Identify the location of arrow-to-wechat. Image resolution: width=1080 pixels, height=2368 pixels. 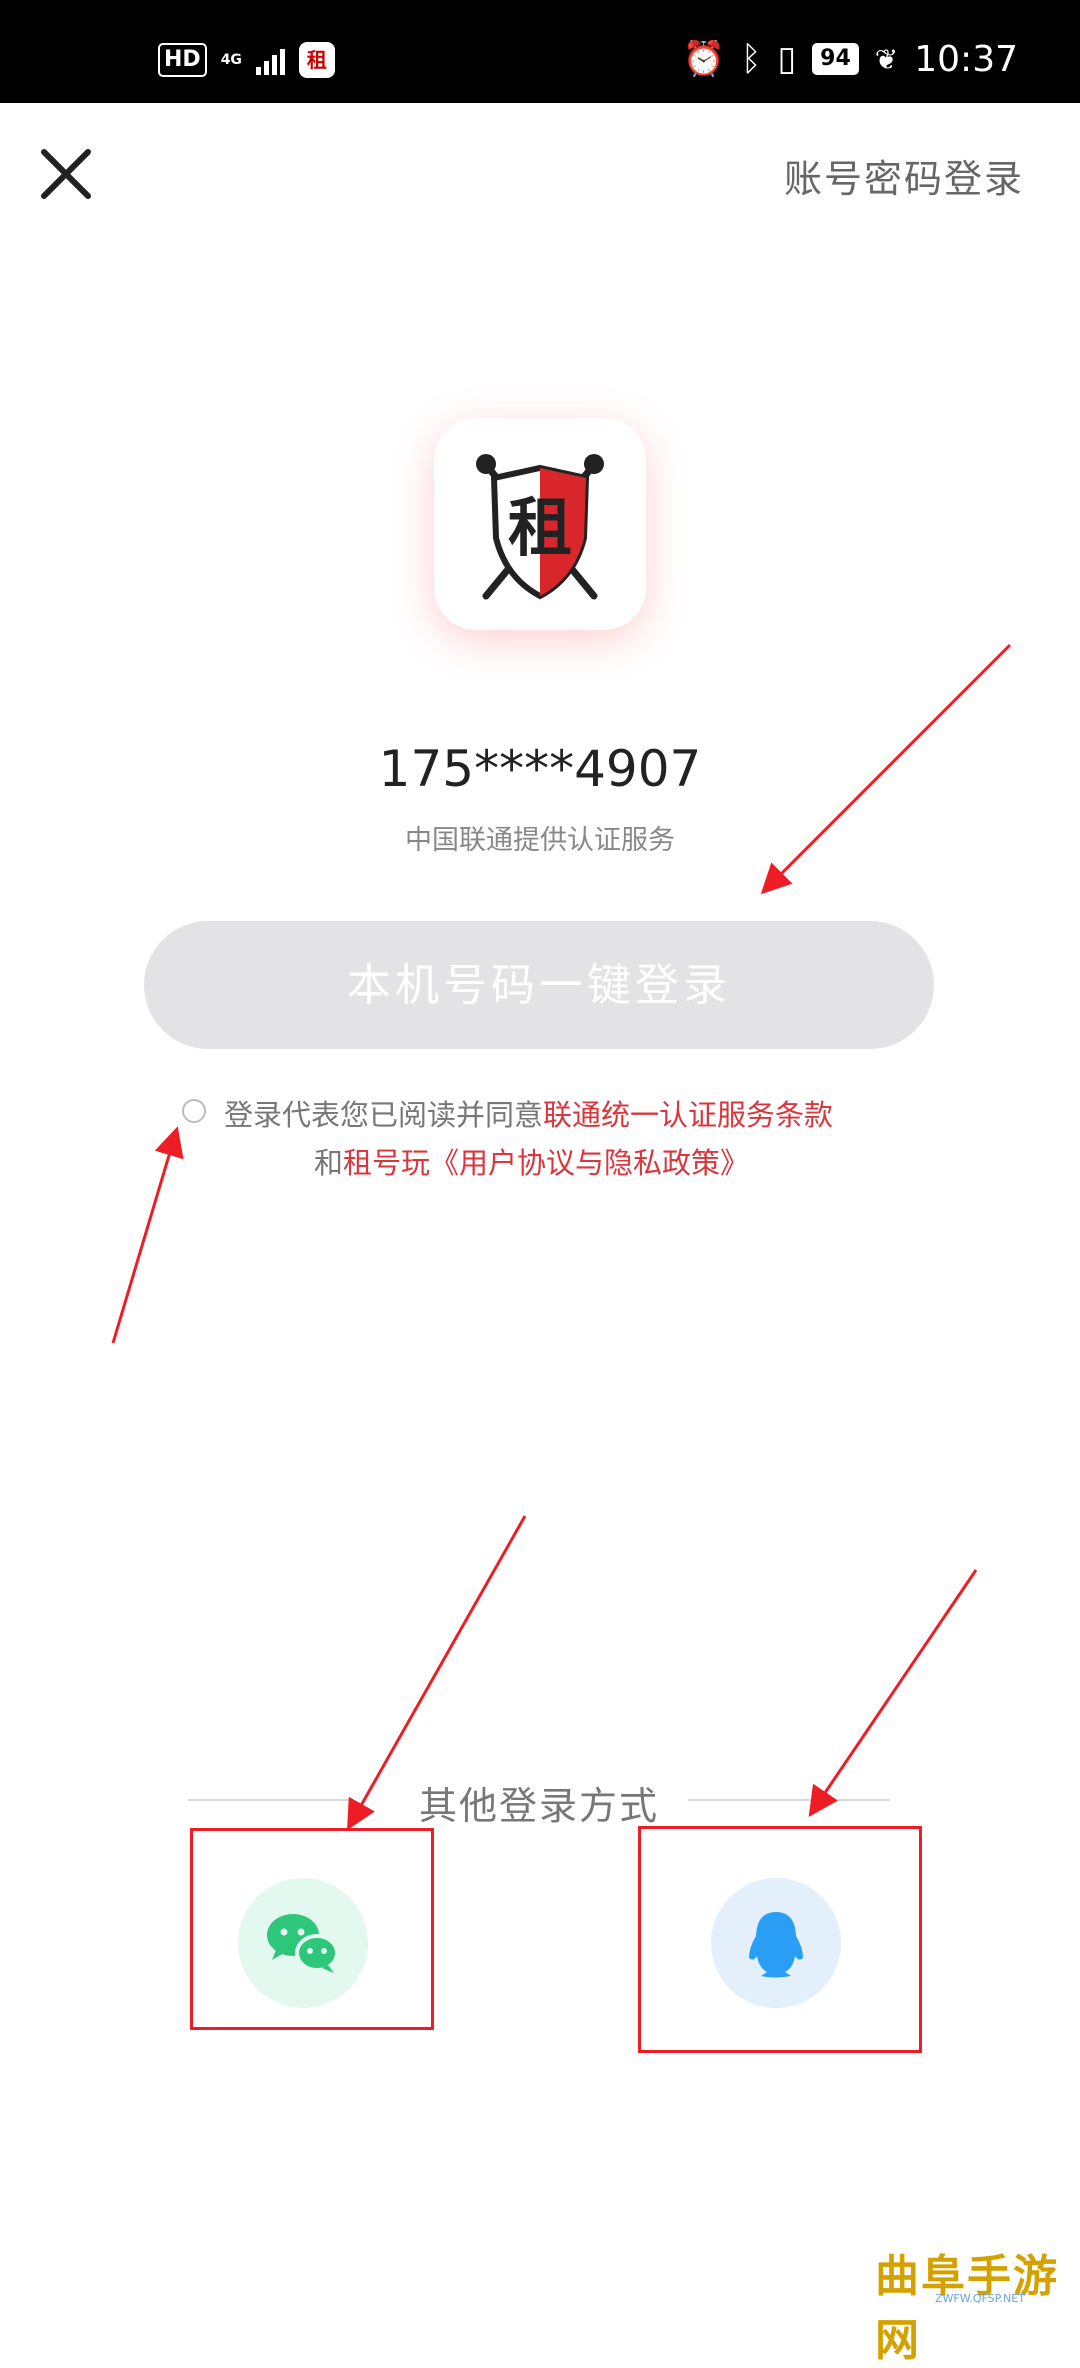
(437, 1673).